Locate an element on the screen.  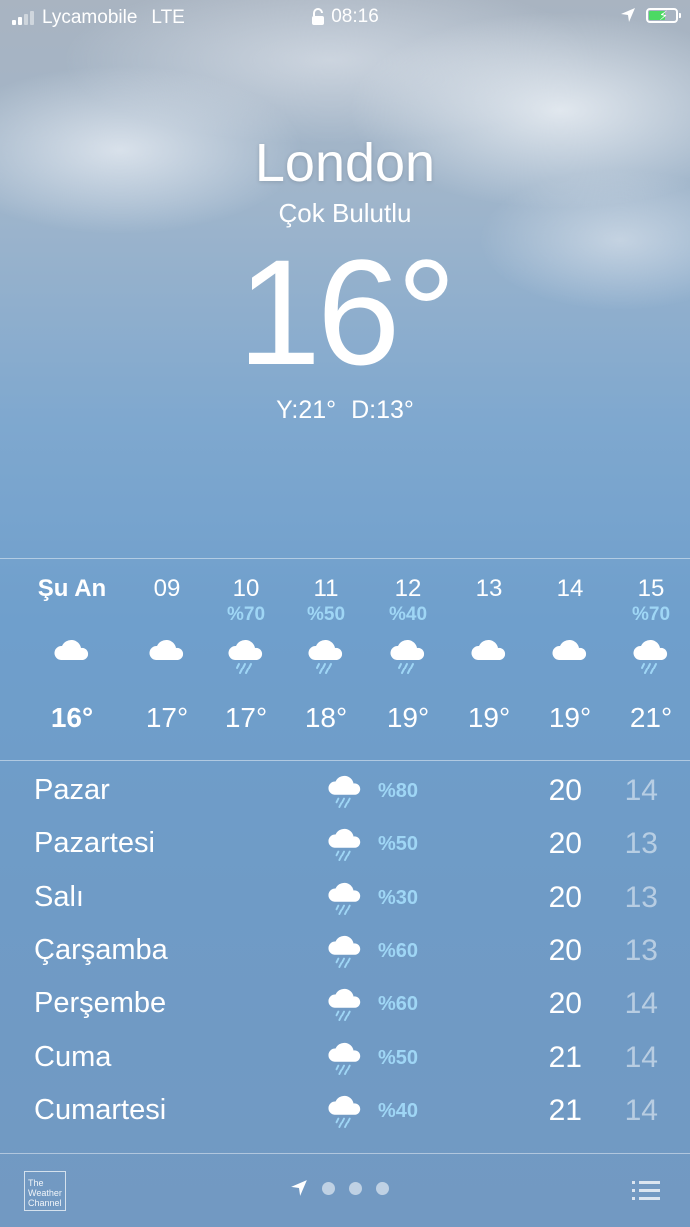
hour-label: 09 is located at coordinates (167, 588).